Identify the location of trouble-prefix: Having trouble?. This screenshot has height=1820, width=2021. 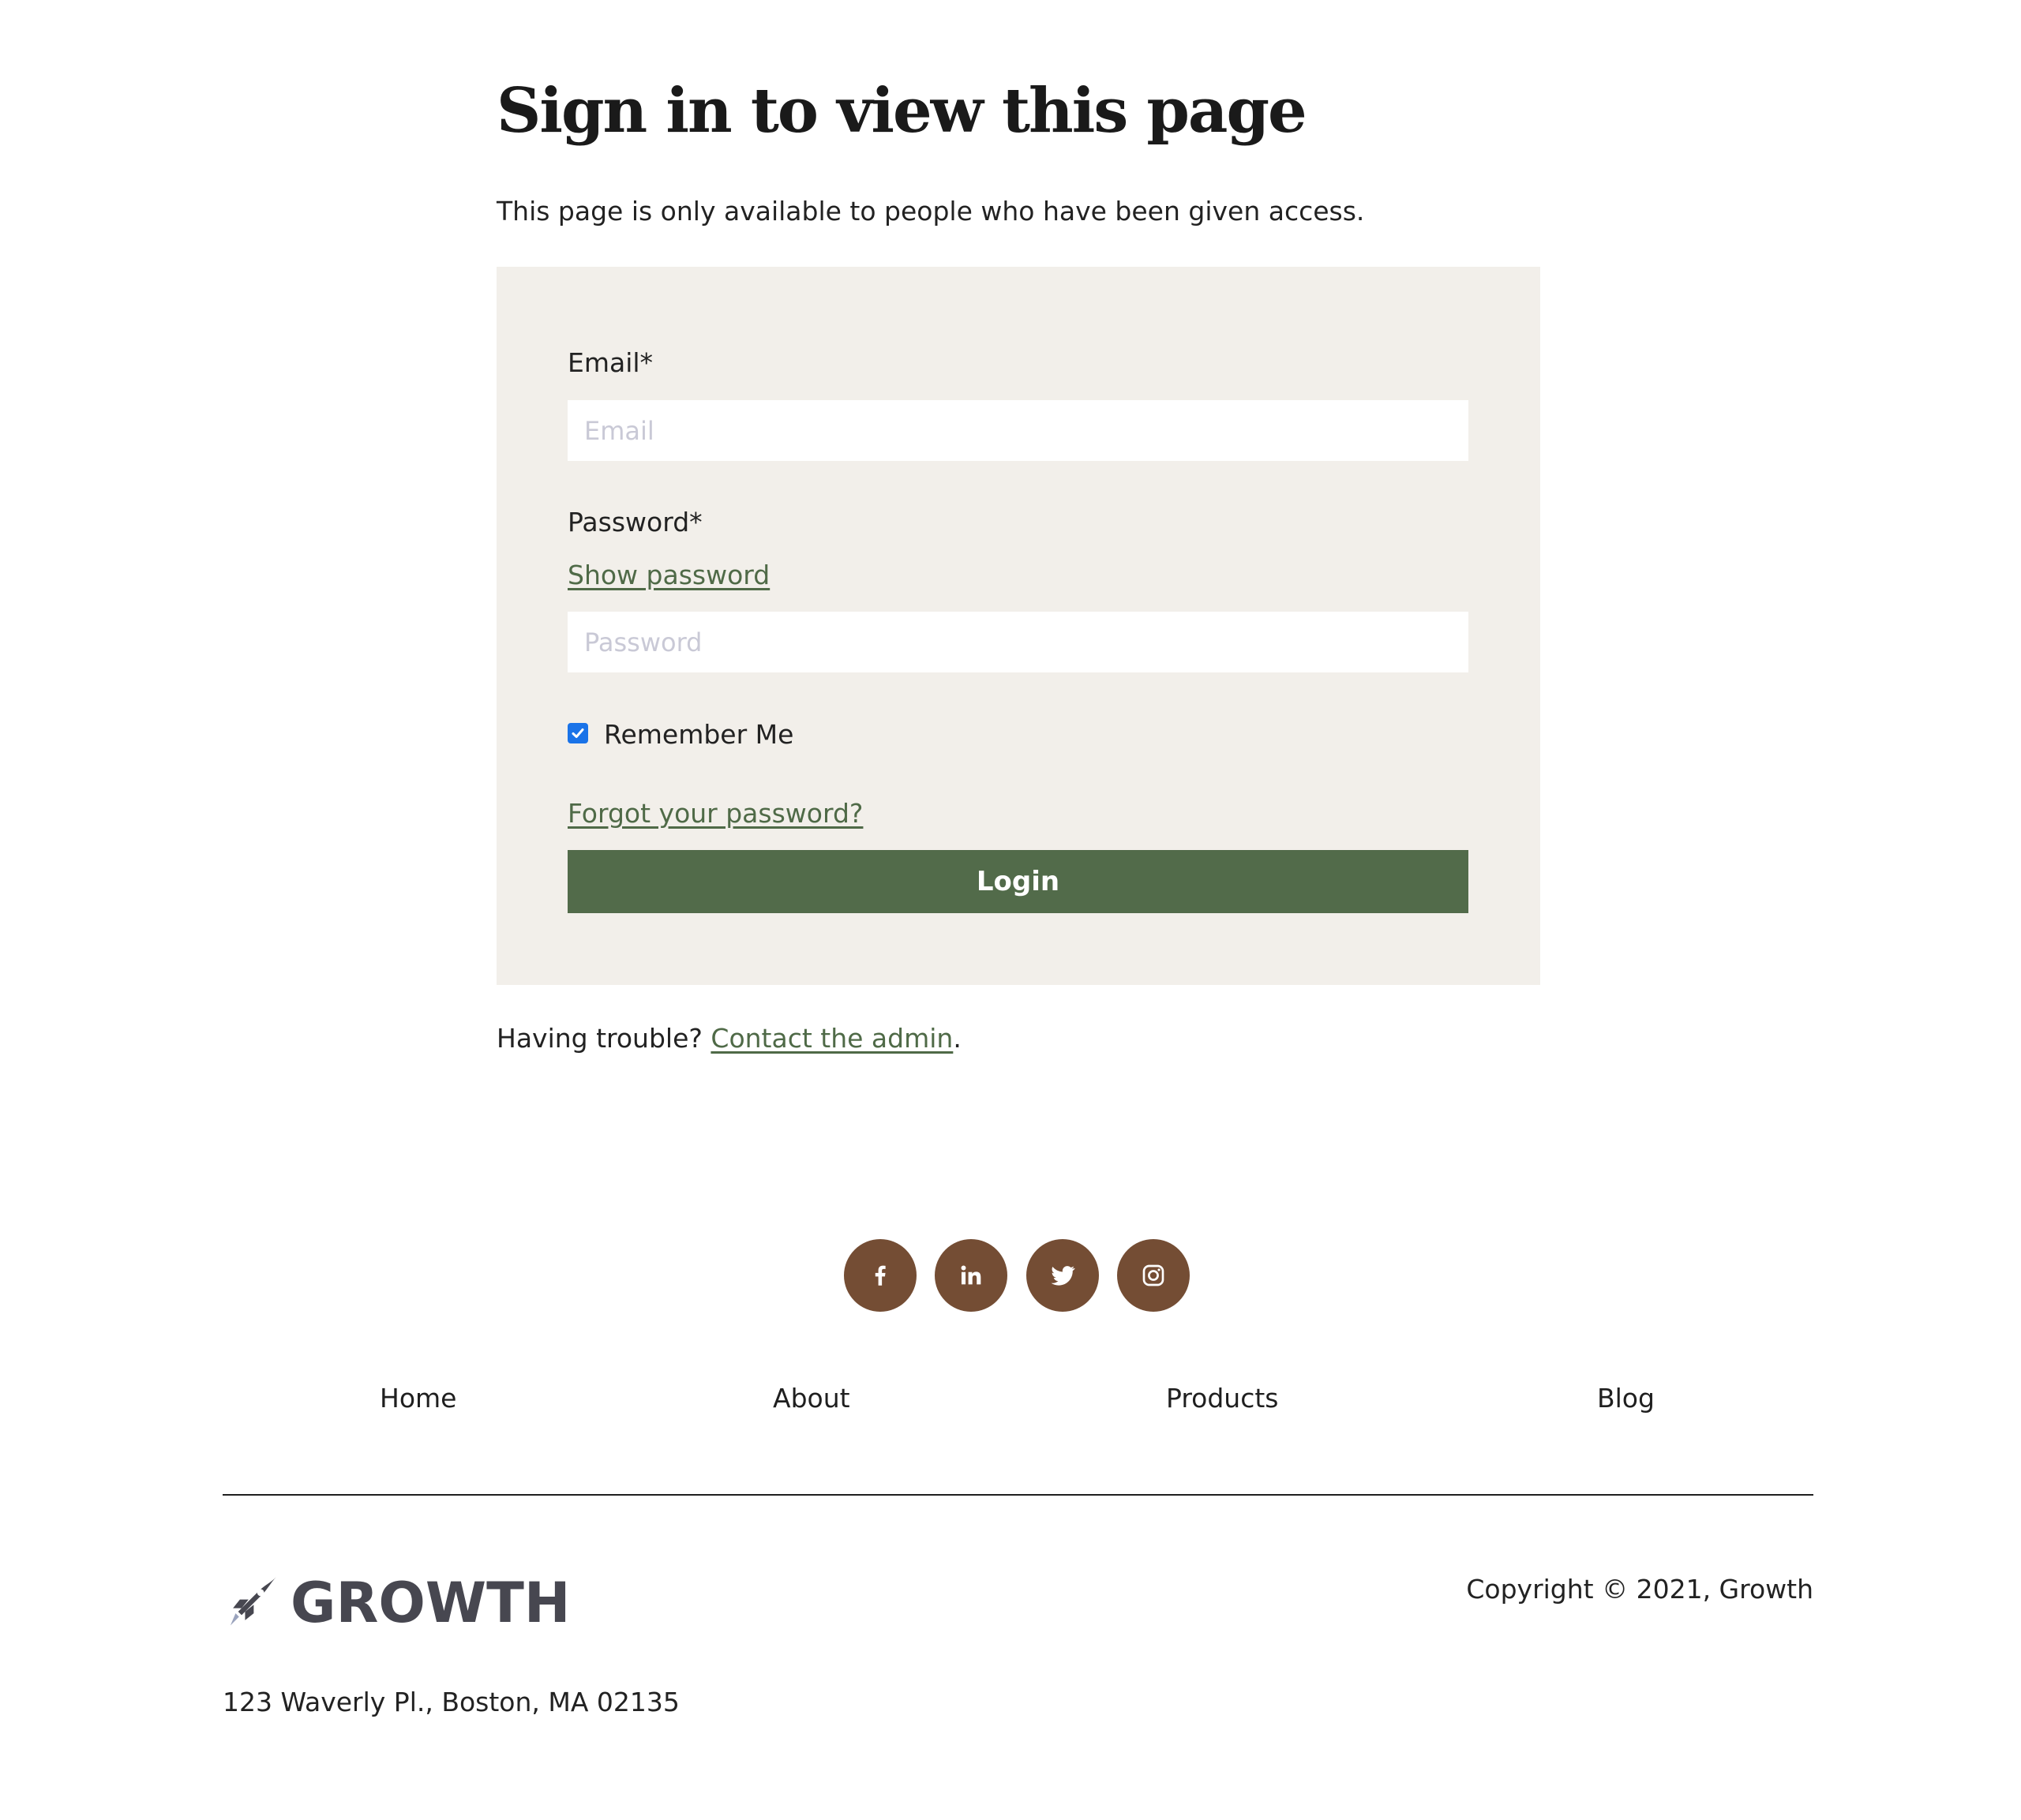
(604, 1038).